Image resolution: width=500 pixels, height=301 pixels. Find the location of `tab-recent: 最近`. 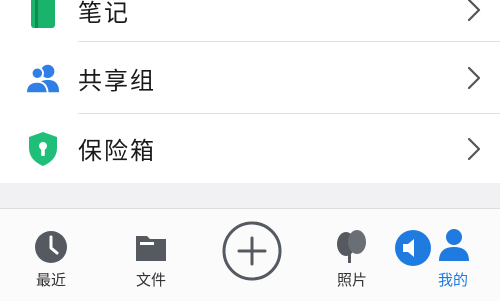

tab-recent: 最近 is located at coordinates (51, 255).